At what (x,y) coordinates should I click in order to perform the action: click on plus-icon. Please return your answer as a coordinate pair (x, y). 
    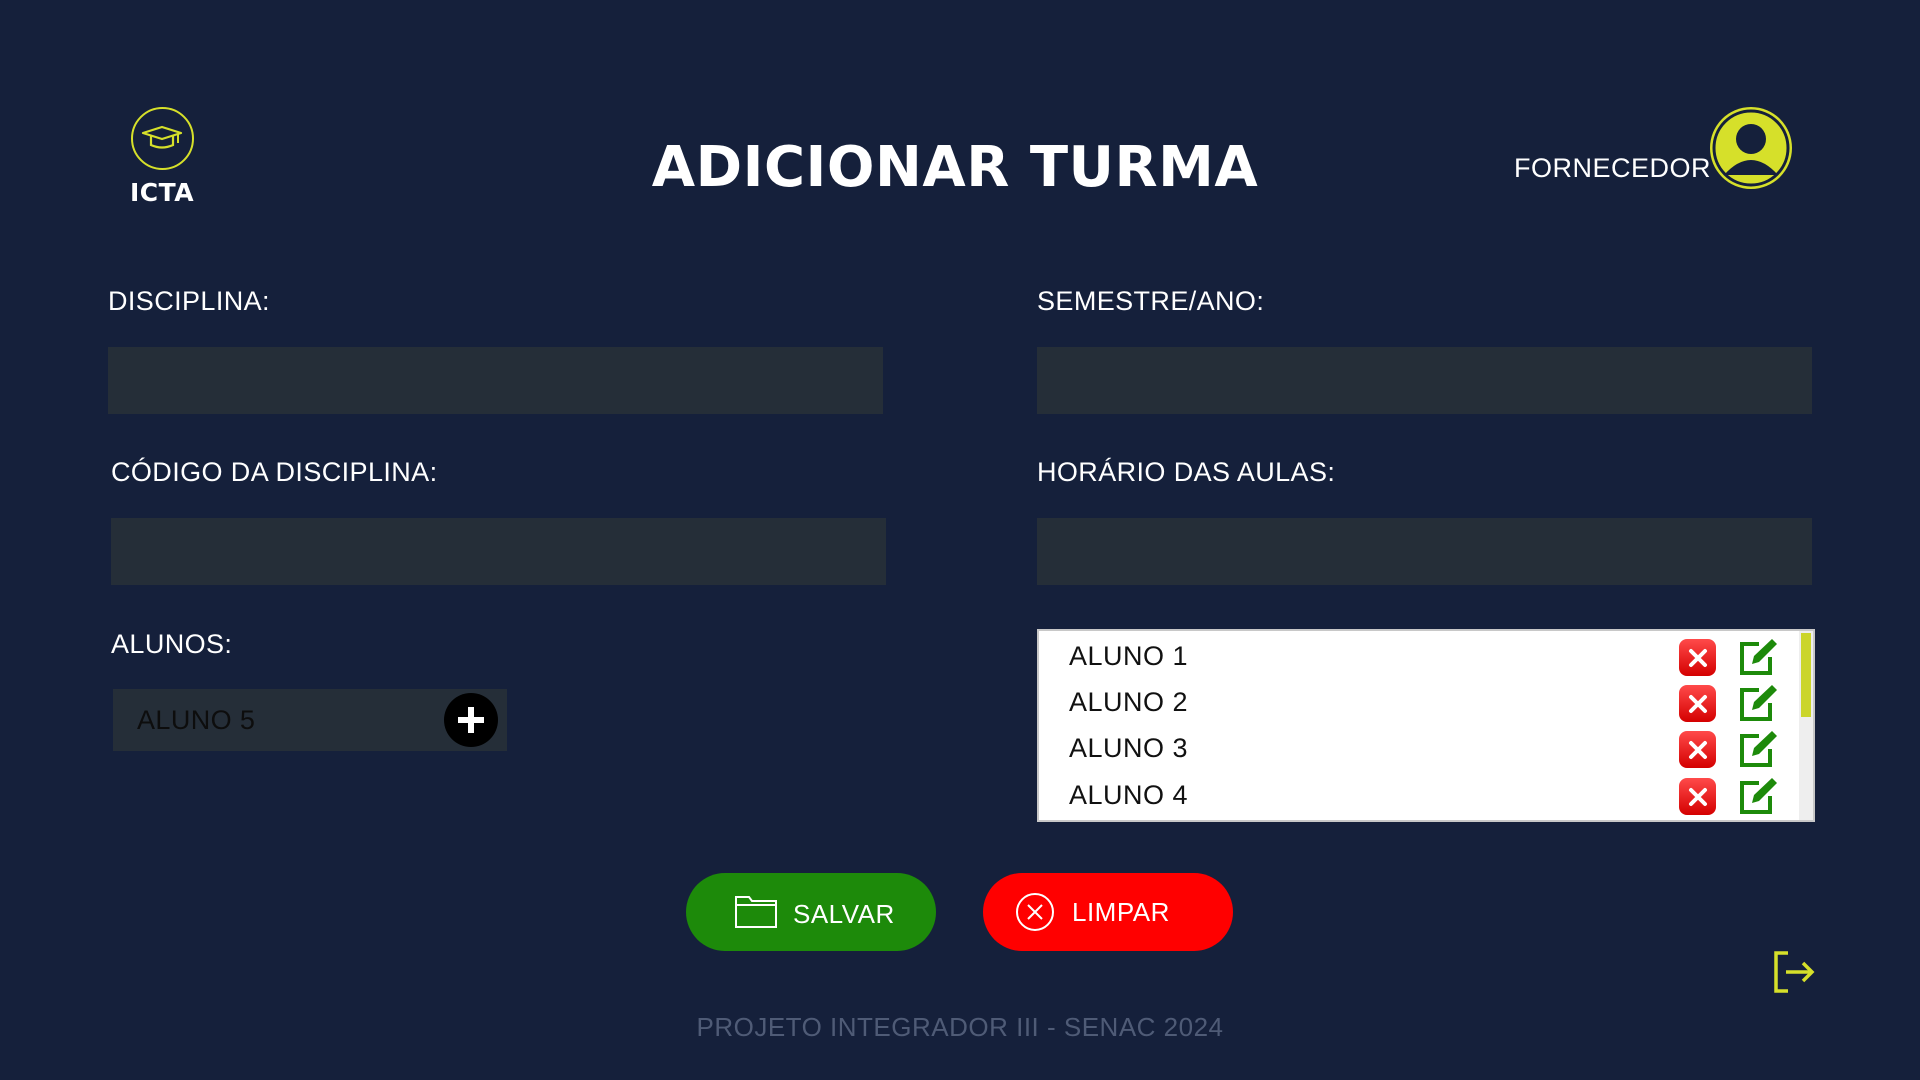
    Looking at the image, I should click on (471, 720).